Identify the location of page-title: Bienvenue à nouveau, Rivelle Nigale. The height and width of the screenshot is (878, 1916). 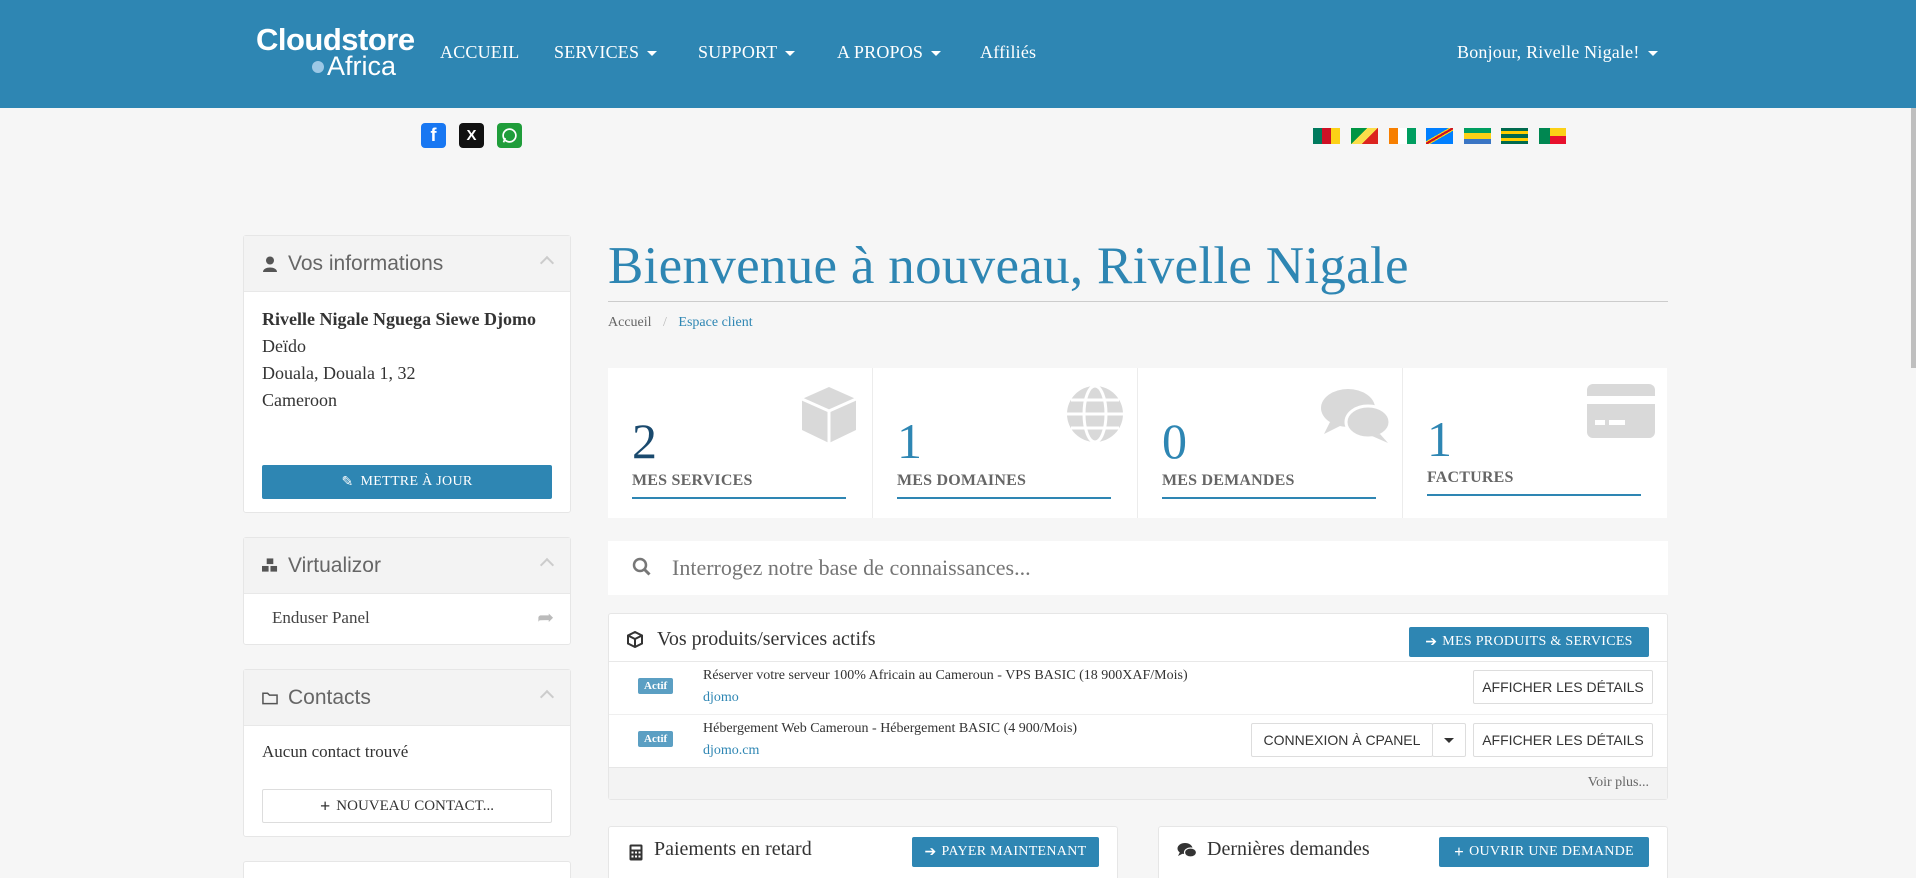
(1008, 266).